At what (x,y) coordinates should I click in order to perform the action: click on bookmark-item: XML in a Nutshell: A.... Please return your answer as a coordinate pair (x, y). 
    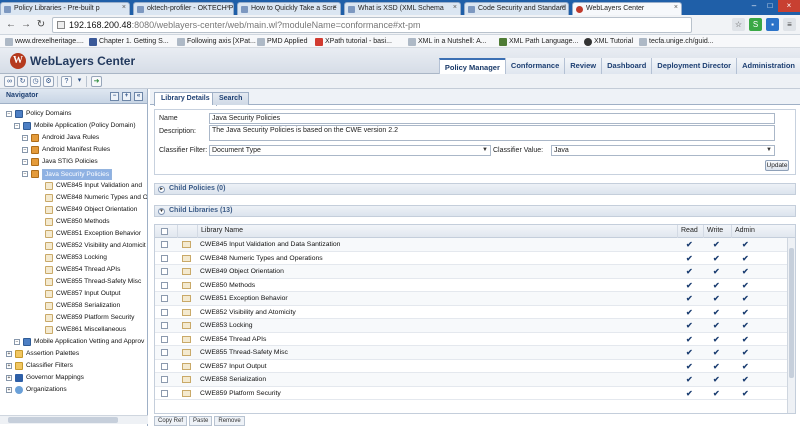
    Looking at the image, I should click on (447, 41).